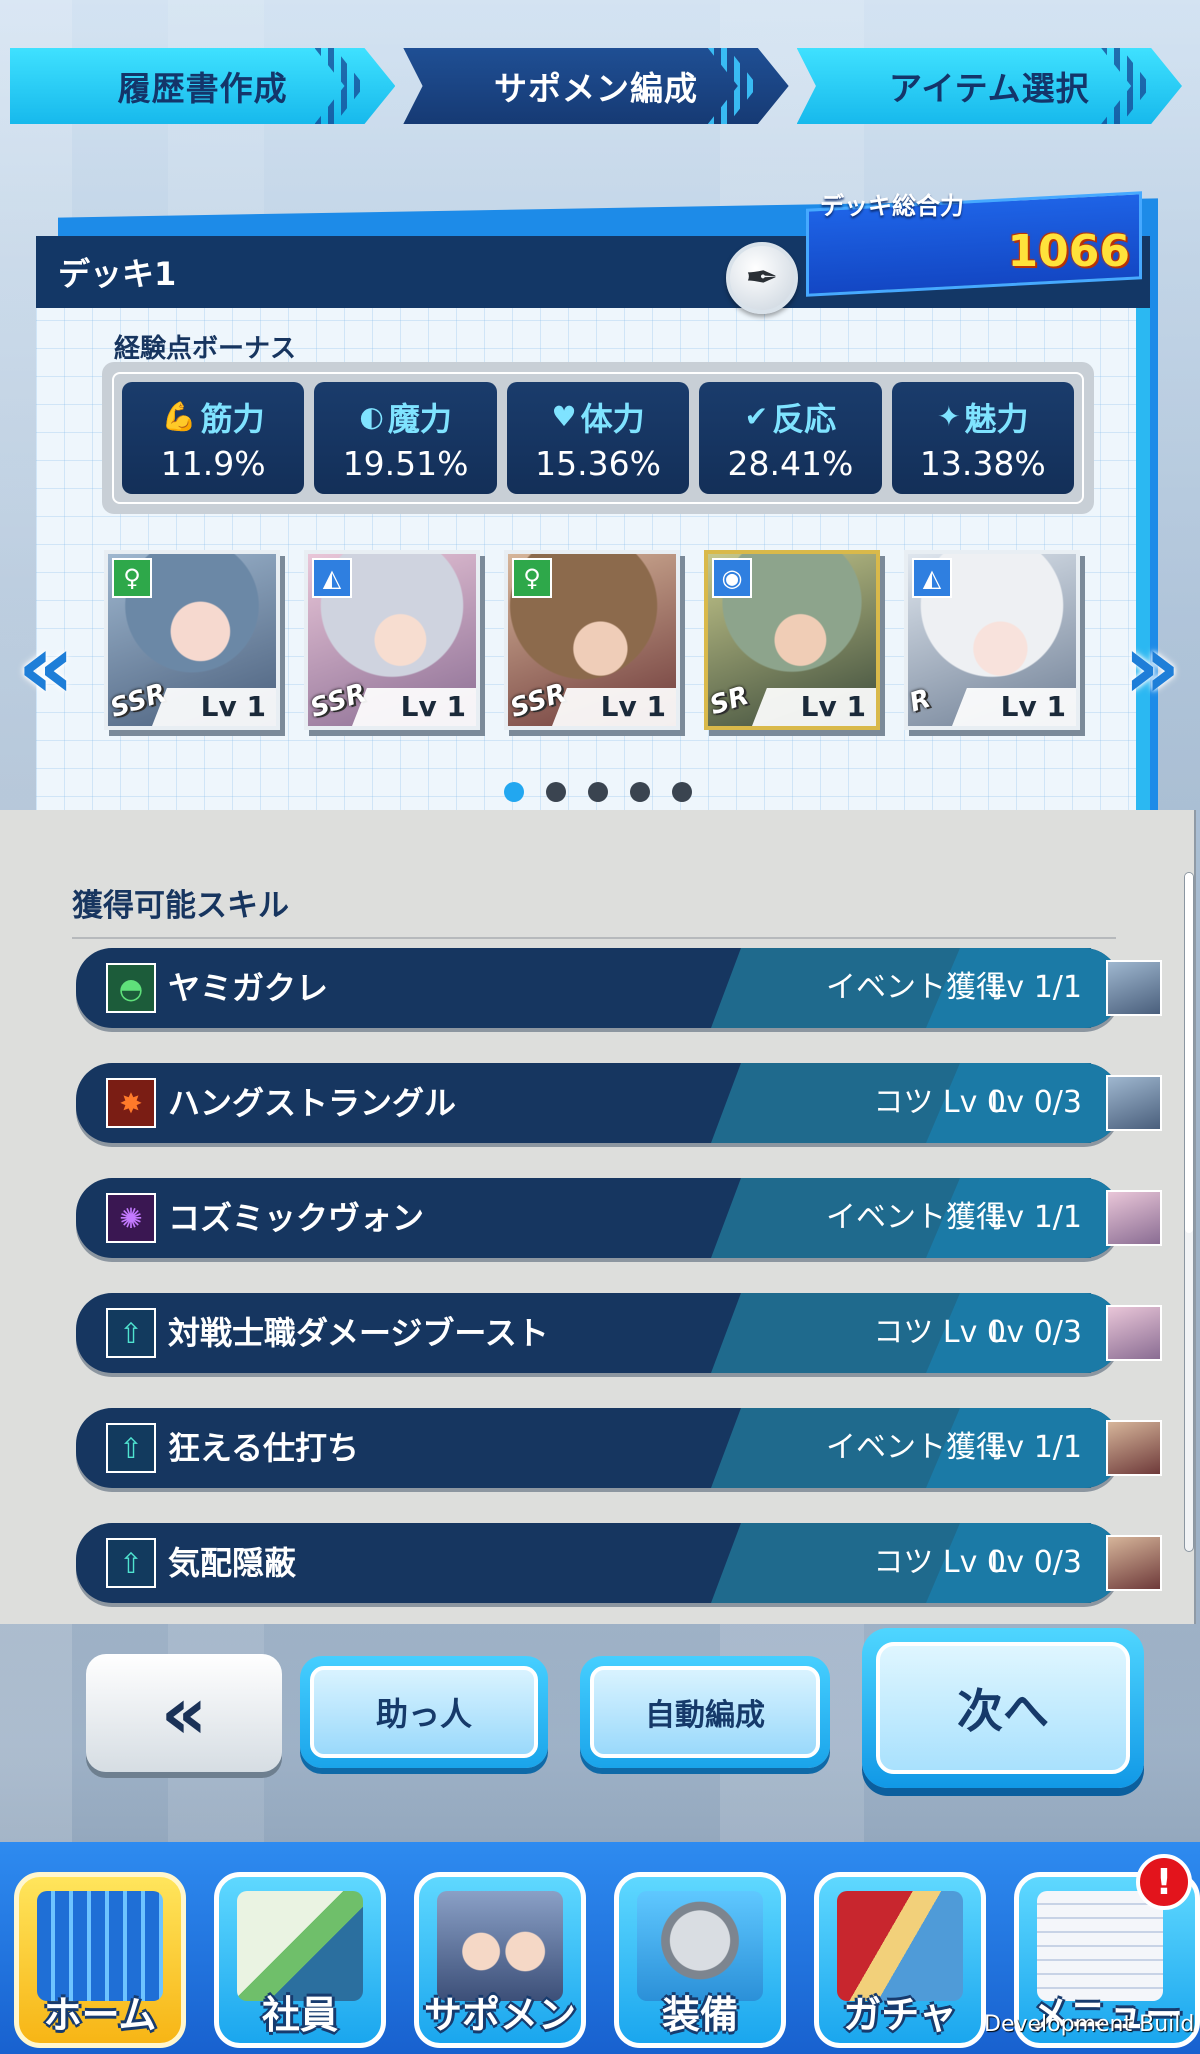 The width and height of the screenshot is (1200, 2054). Describe the element at coordinates (1089, 2024) in the screenshot. I see `development-build-label: Development Build` at that location.